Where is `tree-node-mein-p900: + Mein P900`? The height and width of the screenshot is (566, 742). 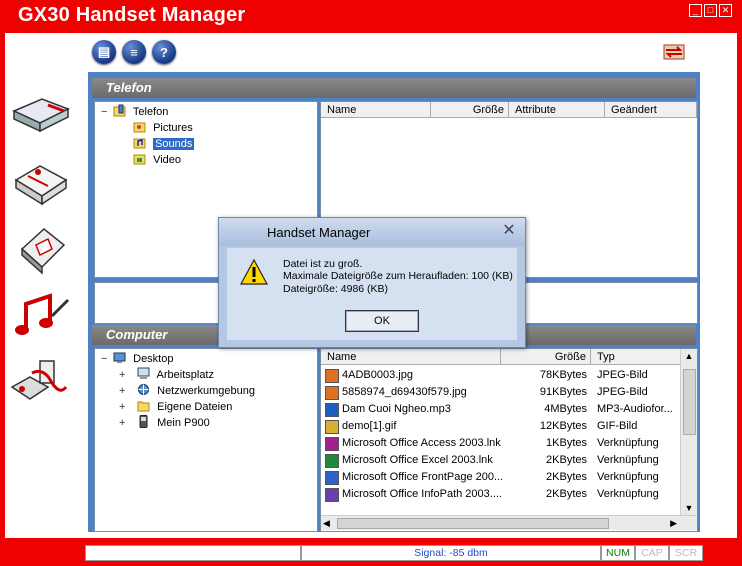 tree-node-mein-p900: + Mein P900 is located at coordinates (164, 423).